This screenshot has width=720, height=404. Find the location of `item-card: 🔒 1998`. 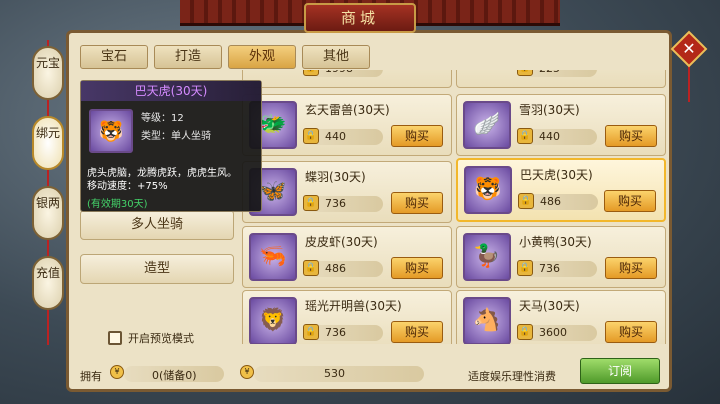

item-card: 🔒 1998 is located at coordinates (347, 79).